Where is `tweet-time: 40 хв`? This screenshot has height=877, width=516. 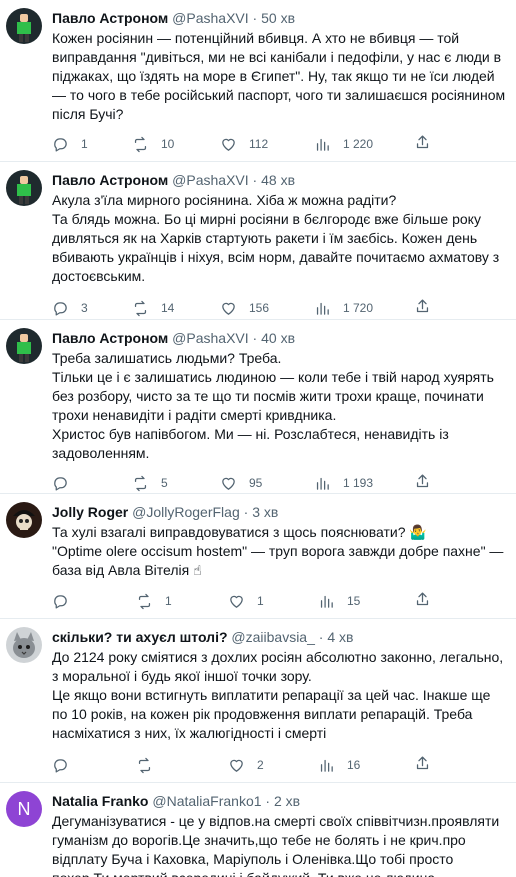
tweet-time: 40 хв is located at coordinates (278, 338).